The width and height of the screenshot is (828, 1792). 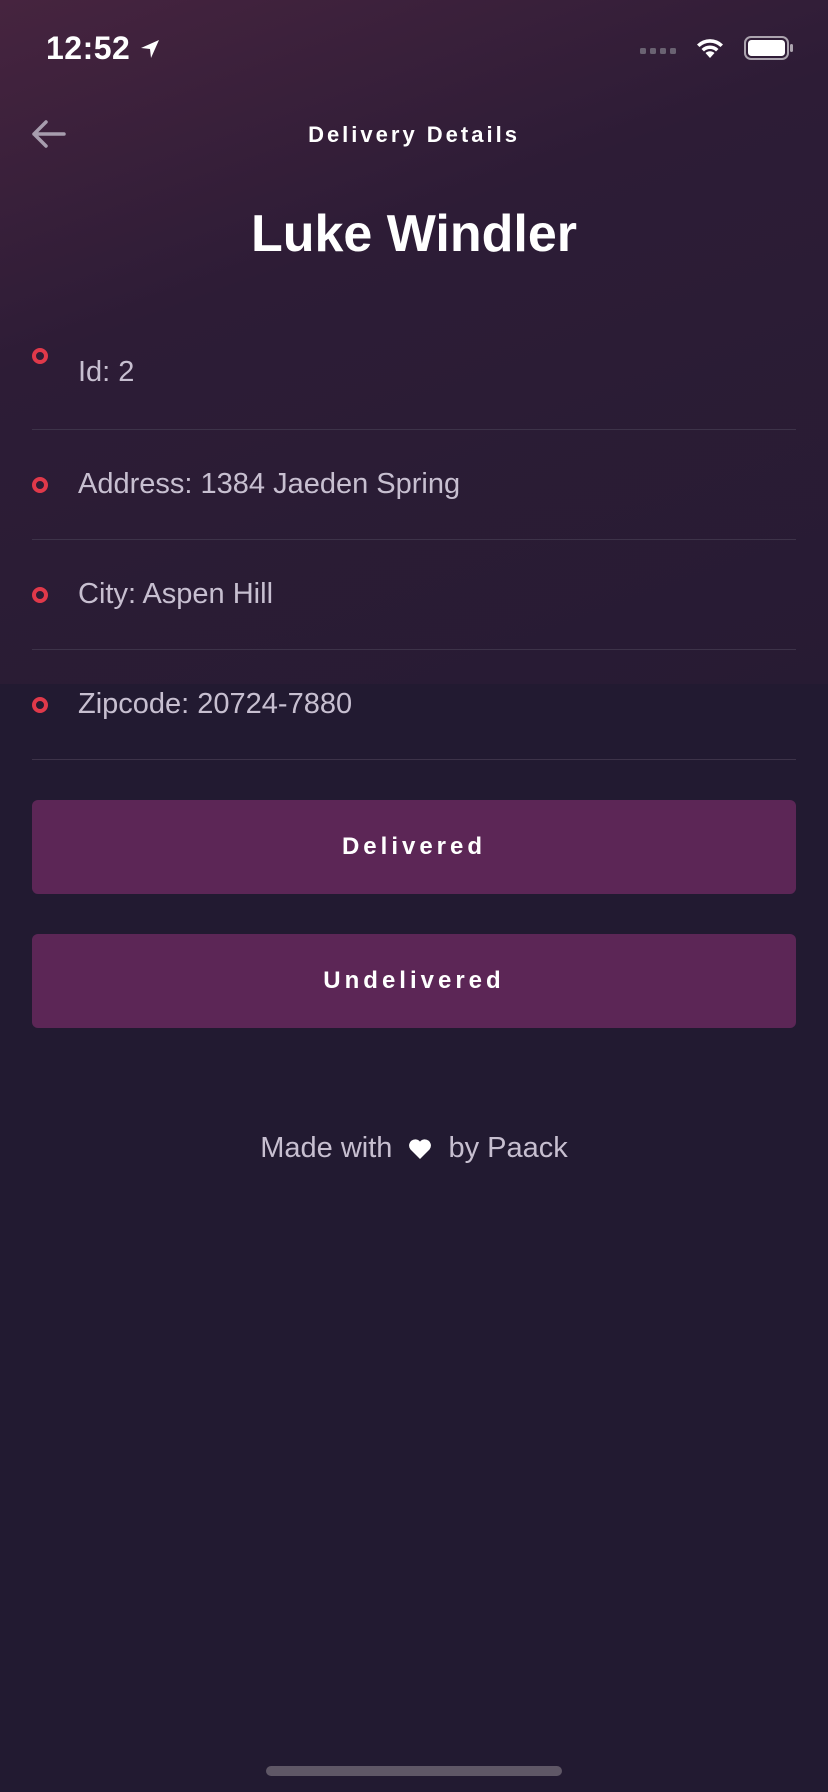 I want to click on status-time: 12:52, so click(x=104, y=48).